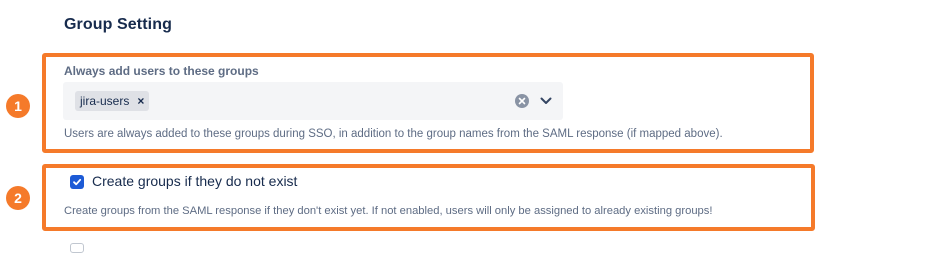  What do you see at coordinates (161, 71) in the screenshot?
I see `group-field-label: Always add users to these groups` at bounding box center [161, 71].